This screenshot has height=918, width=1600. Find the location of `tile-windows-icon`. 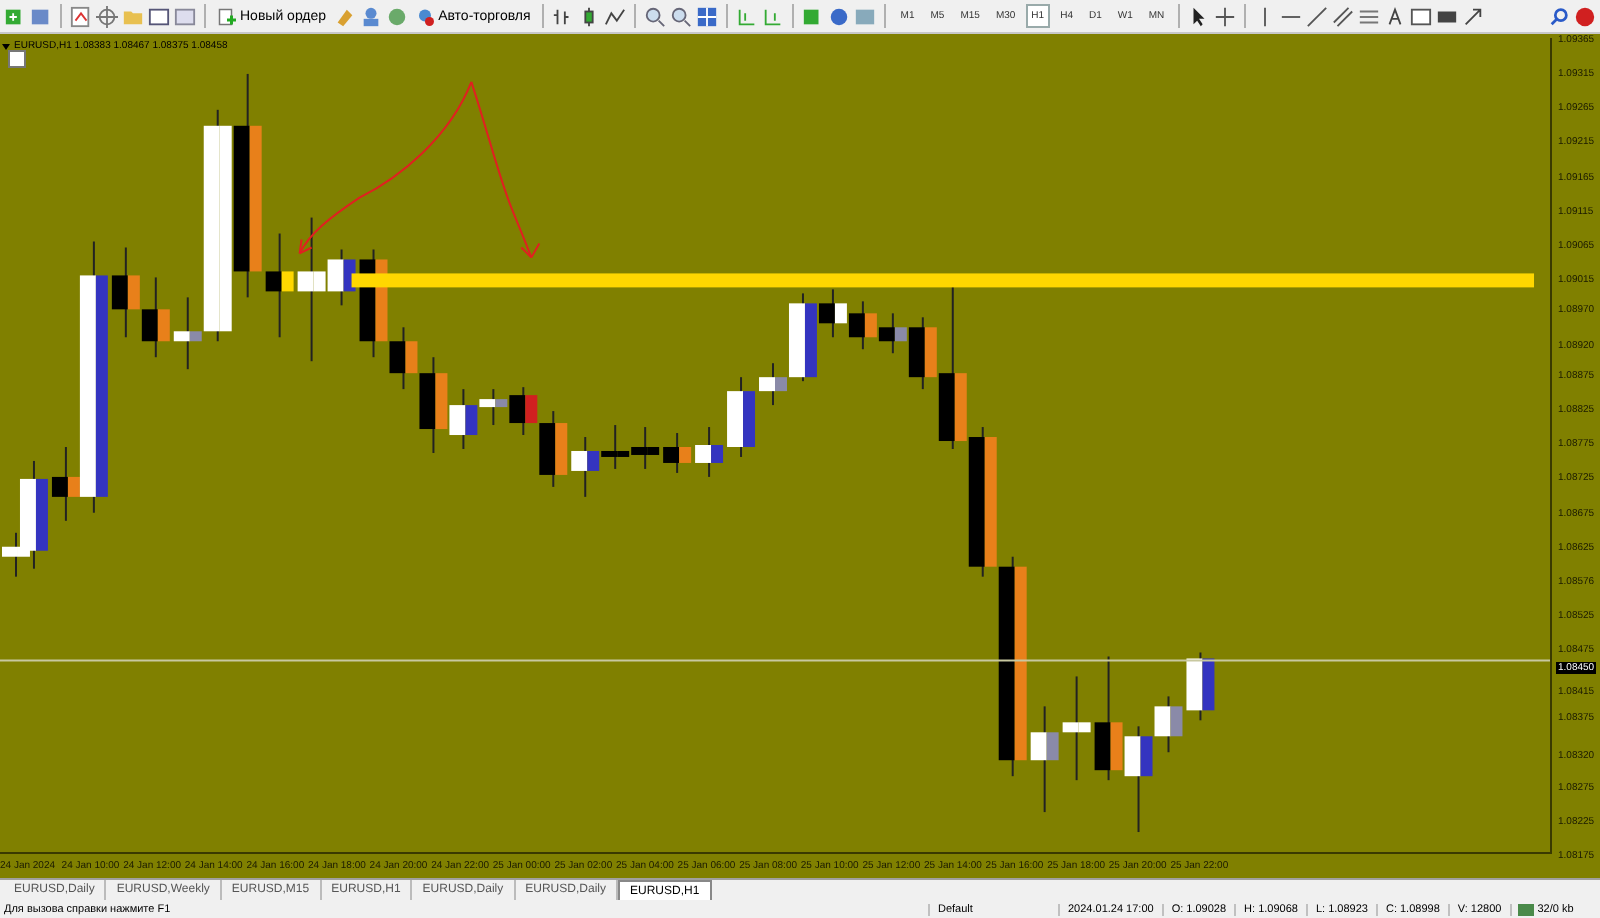

tile-windows-icon is located at coordinates (707, 16).